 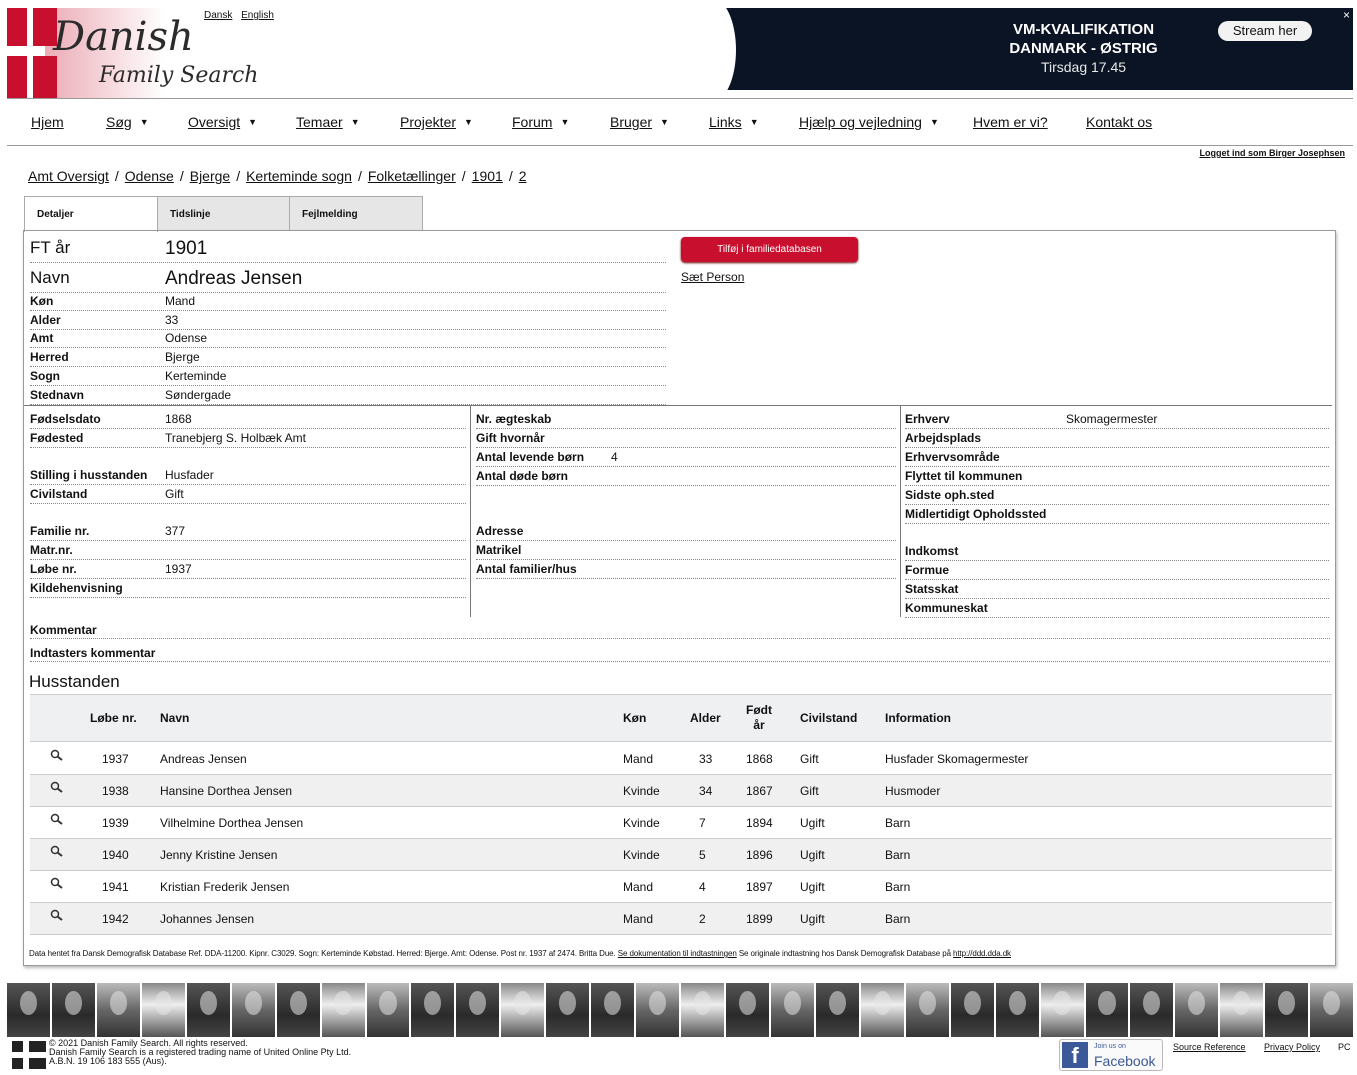 I want to click on breadcrumb-item: Amt Oversigt, so click(x=68, y=176).